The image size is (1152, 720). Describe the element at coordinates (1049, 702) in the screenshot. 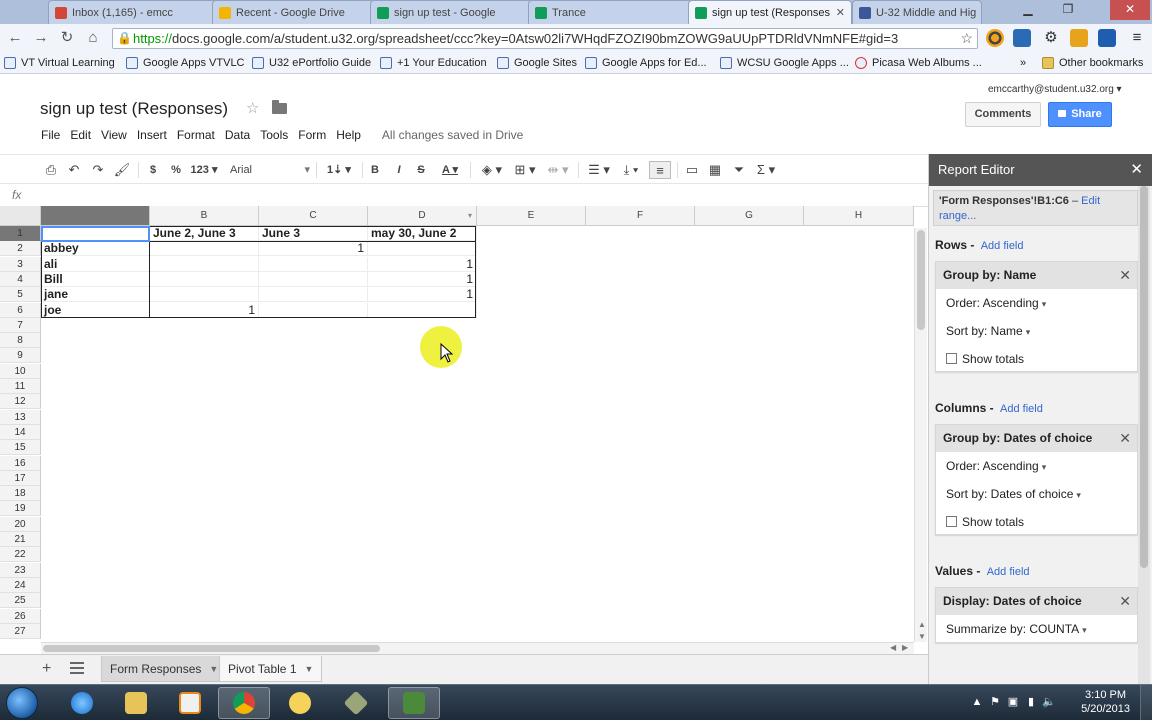

I see `volume-icon: 🔈` at that location.